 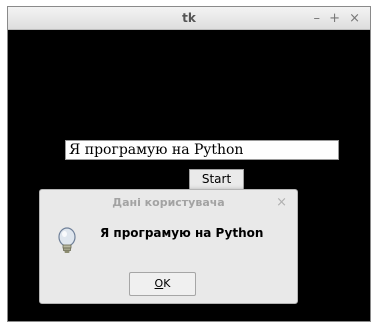 I want to click on dialog-message: Я програмую на Python, so click(x=182, y=233).